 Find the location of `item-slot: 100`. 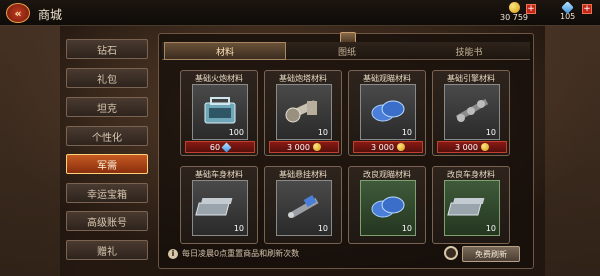

item-slot: 100 is located at coordinates (220, 112).